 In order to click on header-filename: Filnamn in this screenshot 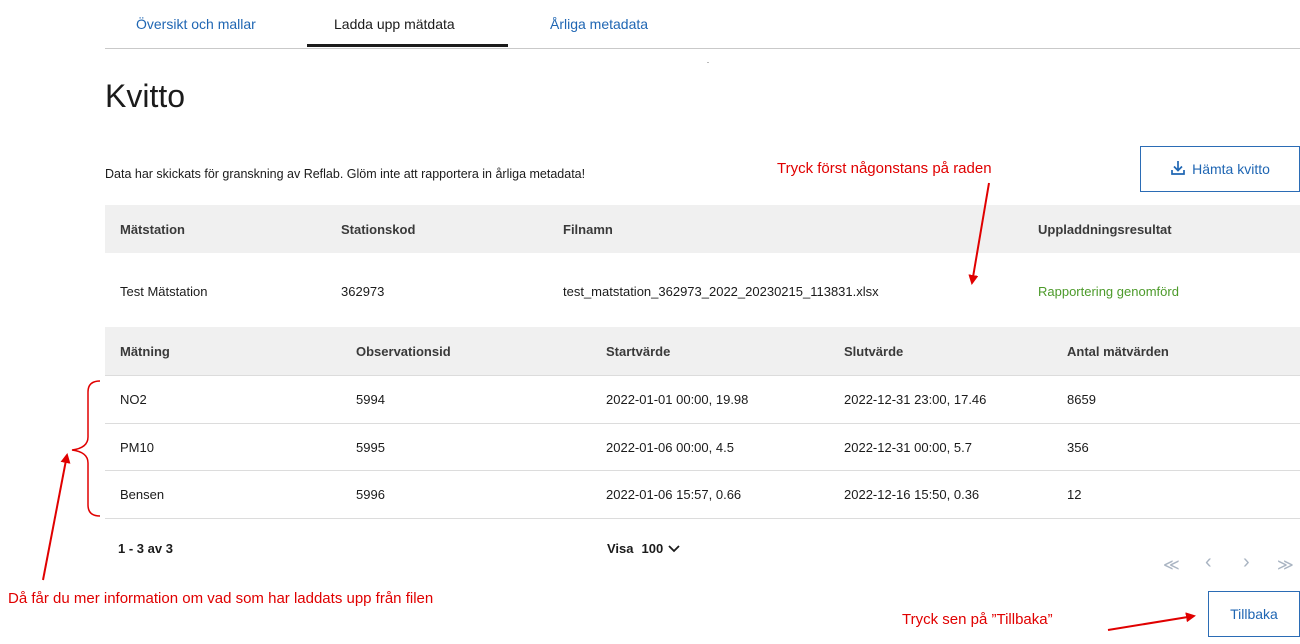, I will do `click(588, 229)`.